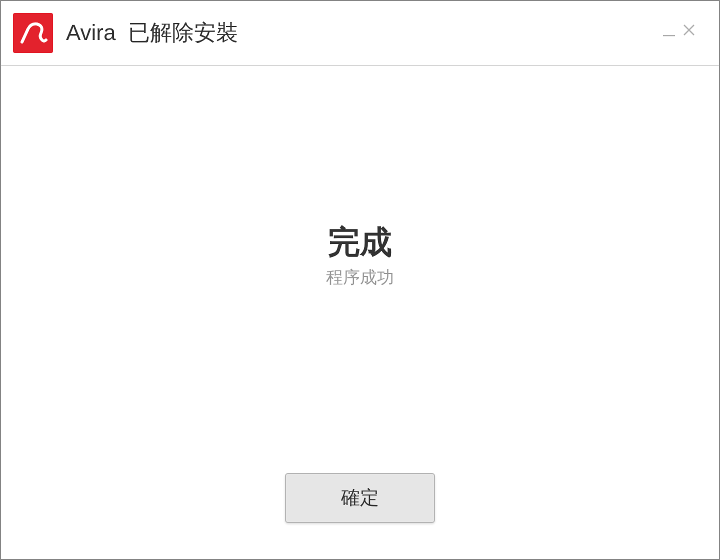 Image resolution: width=720 pixels, height=560 pixels. I want to click on close-icon, so click(689, 30).